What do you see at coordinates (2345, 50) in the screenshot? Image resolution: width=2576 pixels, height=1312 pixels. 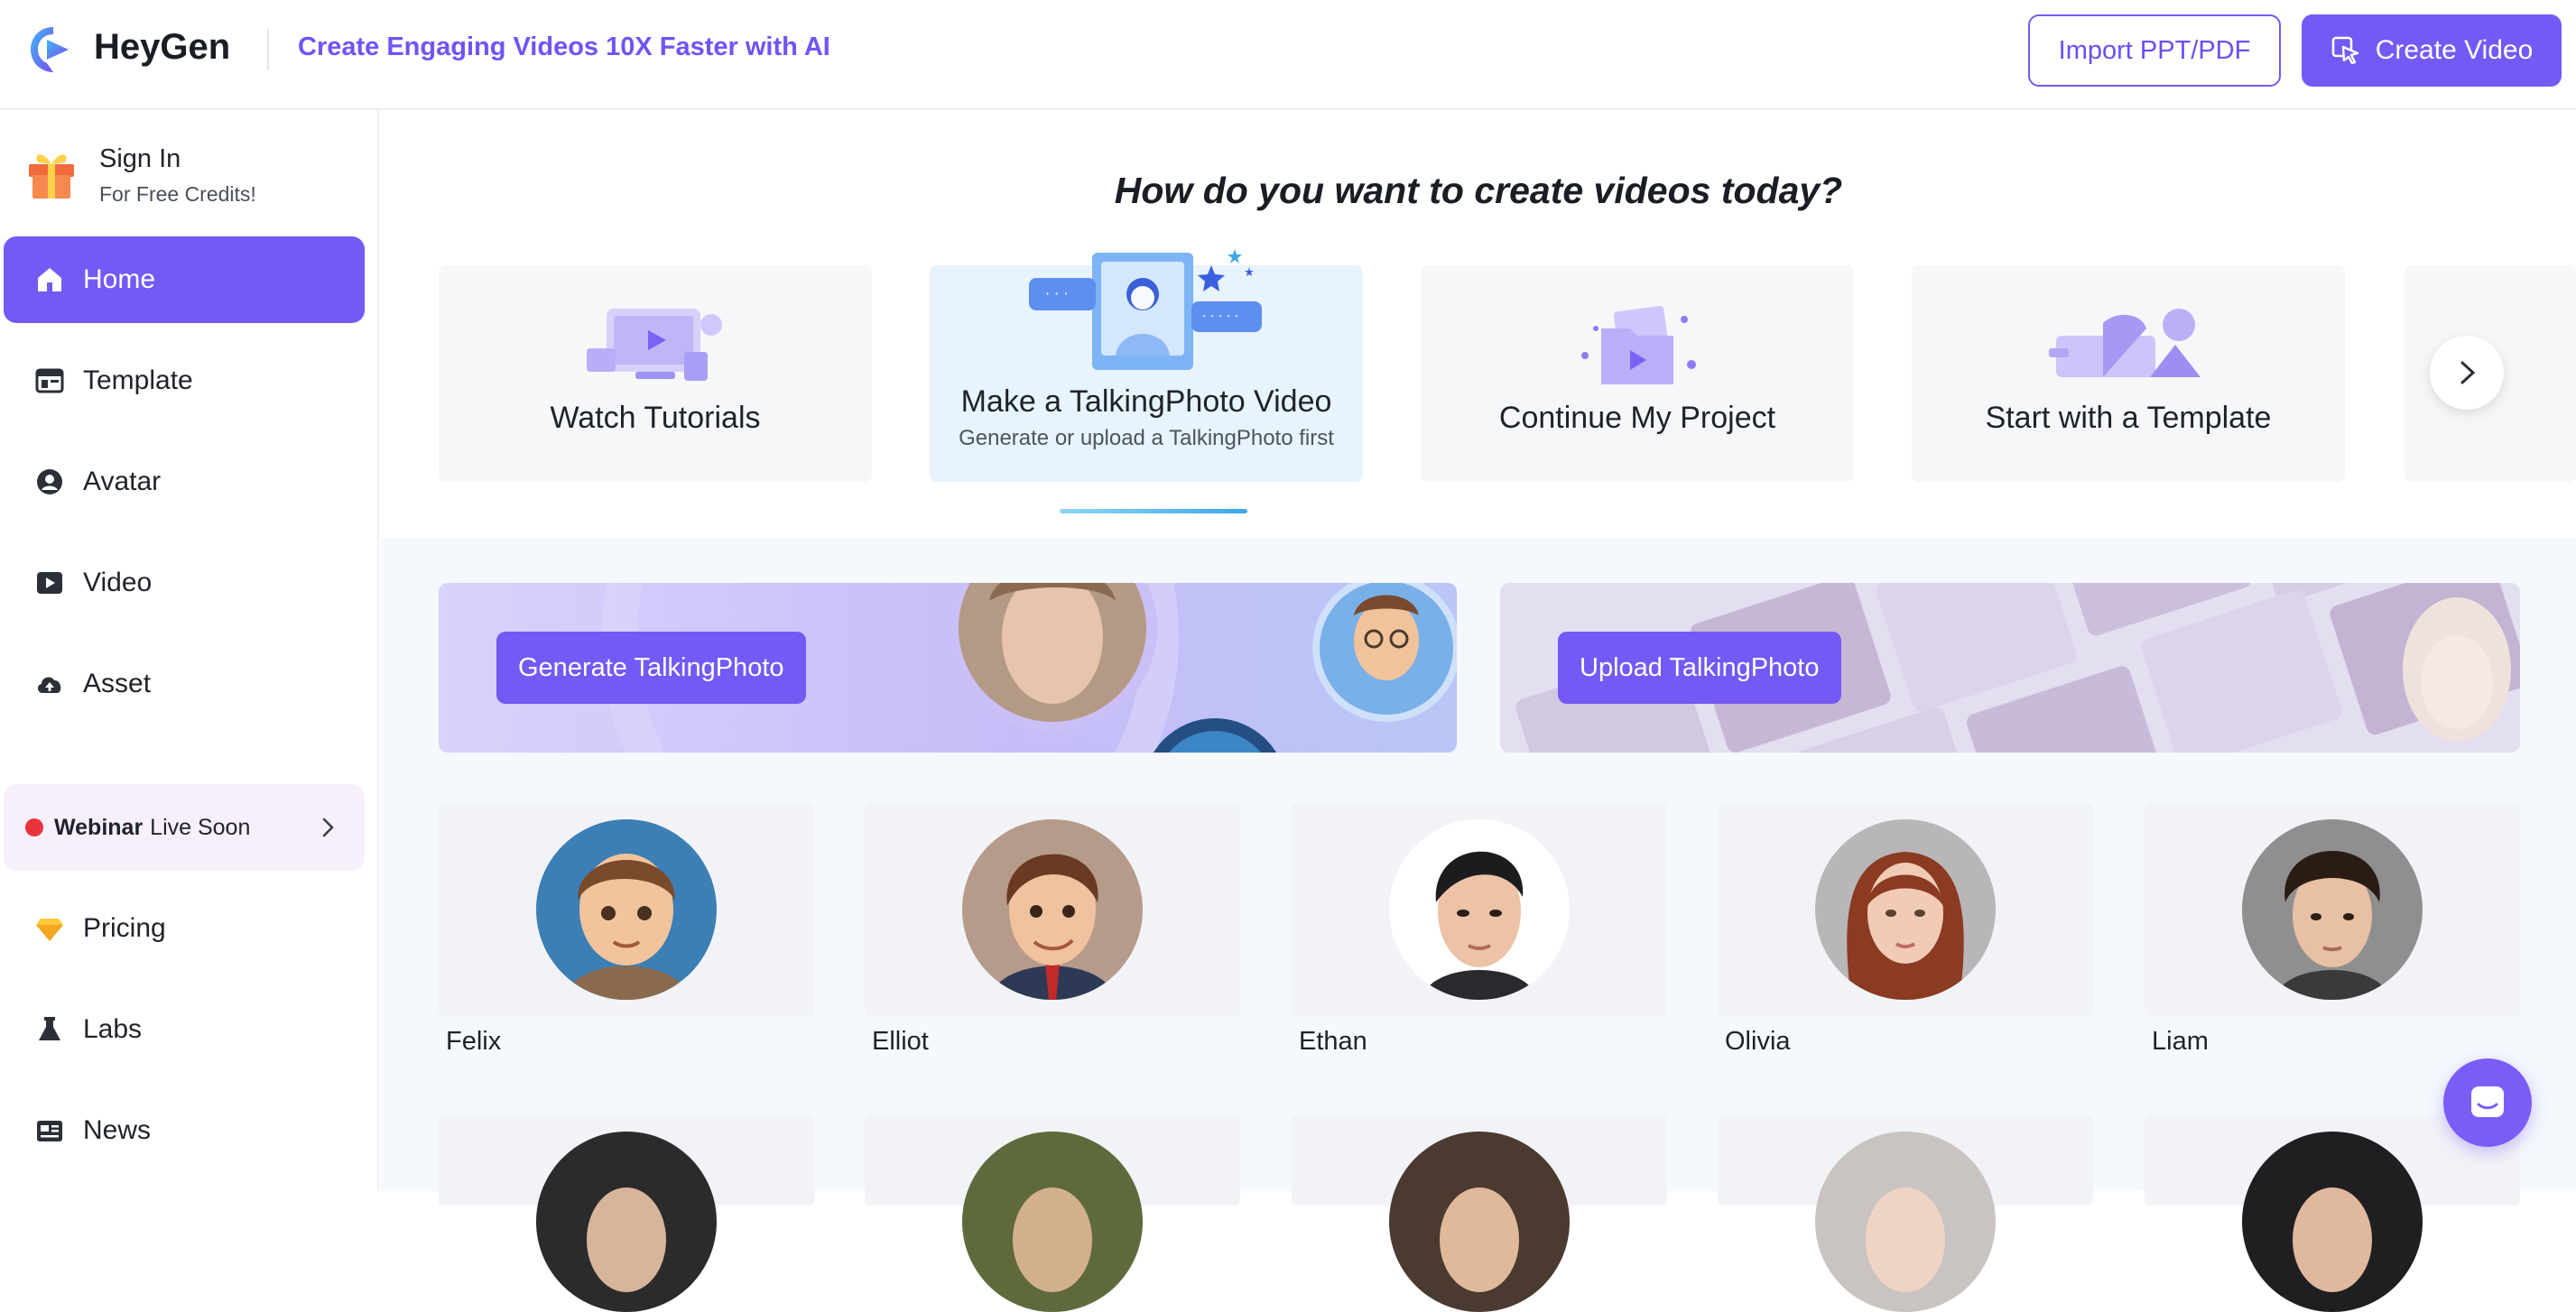 I see `cursor-click-icon` at bounding box center [2345, 50].